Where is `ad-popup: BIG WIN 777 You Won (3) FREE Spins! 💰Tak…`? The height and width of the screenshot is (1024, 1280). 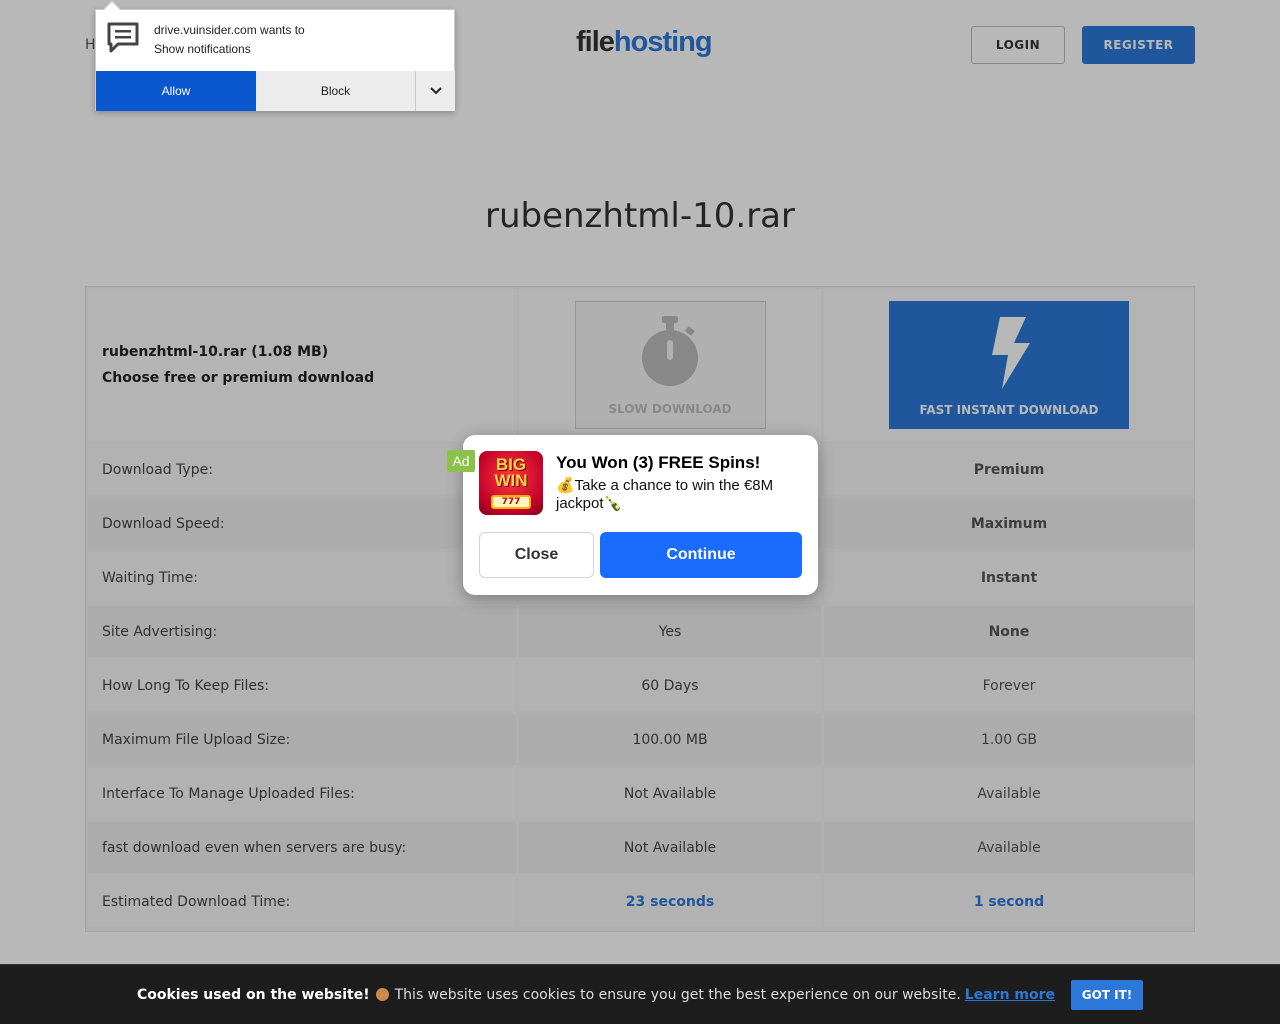 ad-popup: BIG WIN 777 You Won (3) FREE Spins! 💰Tak… is located at coordinates (640, 515).